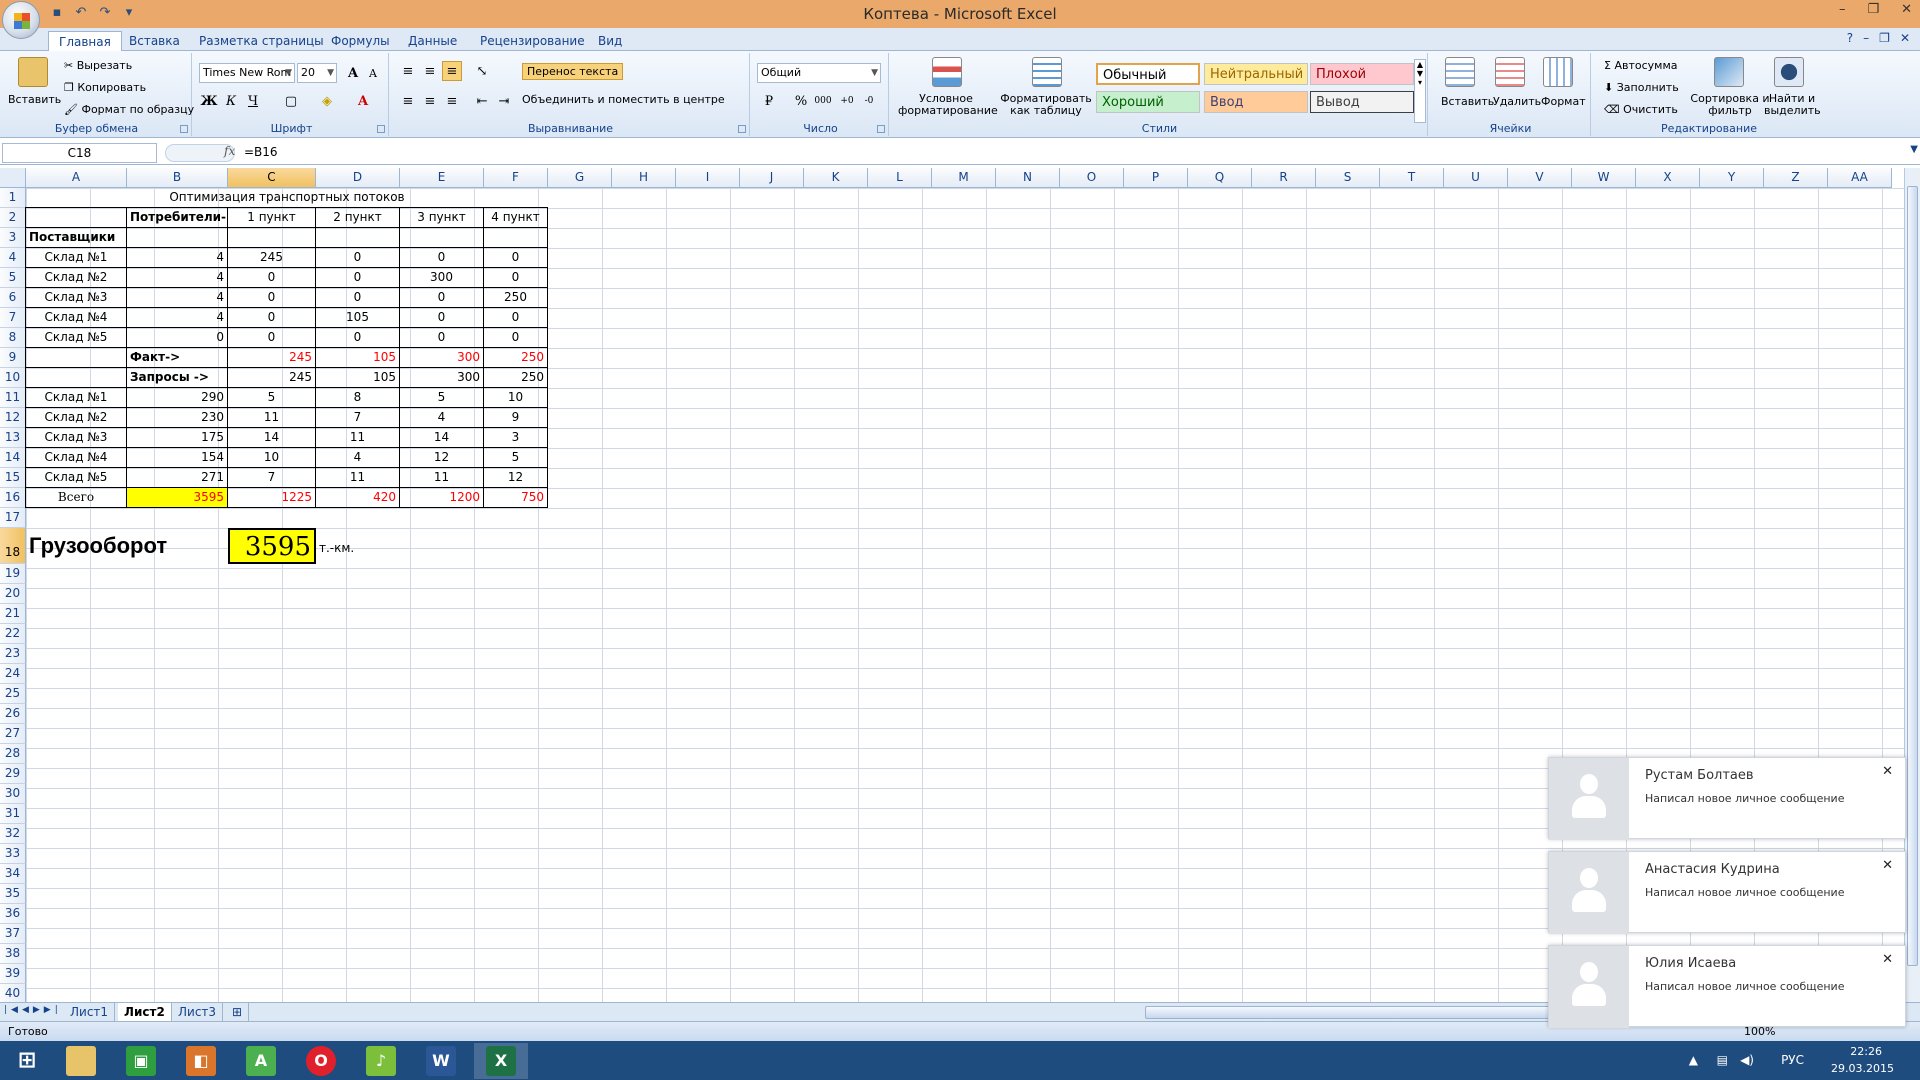 Image resolution: width=1920 pixels, height=1080 pixels. What do you see at coordinates (452, 71) in the screenshot?
I see `align-bottom-icon: ≡` at bounding box center [452, 71].